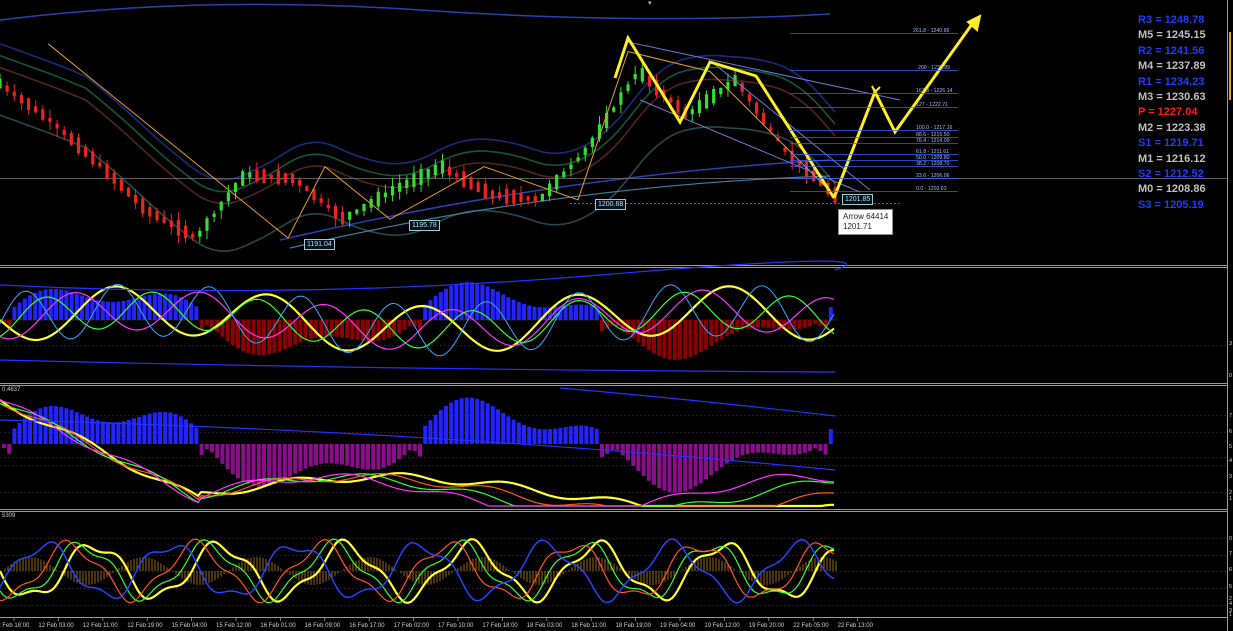  I want to click on price-label-low-3: 1200.68, so click(611, 204).